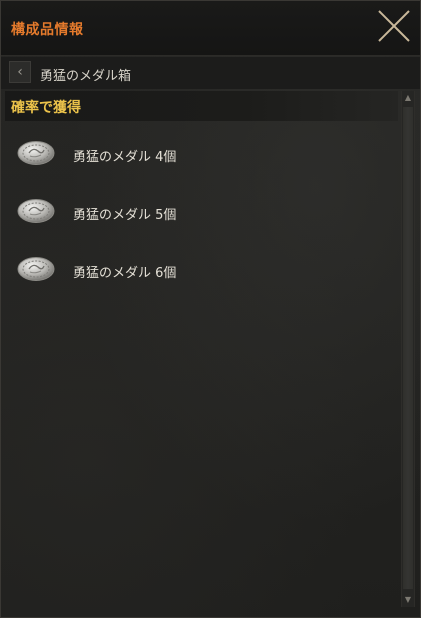  Describe the element at coordinates (125, 215) in the screenshot. I see `item-label: 勇猛のメダル 5個` at that location.